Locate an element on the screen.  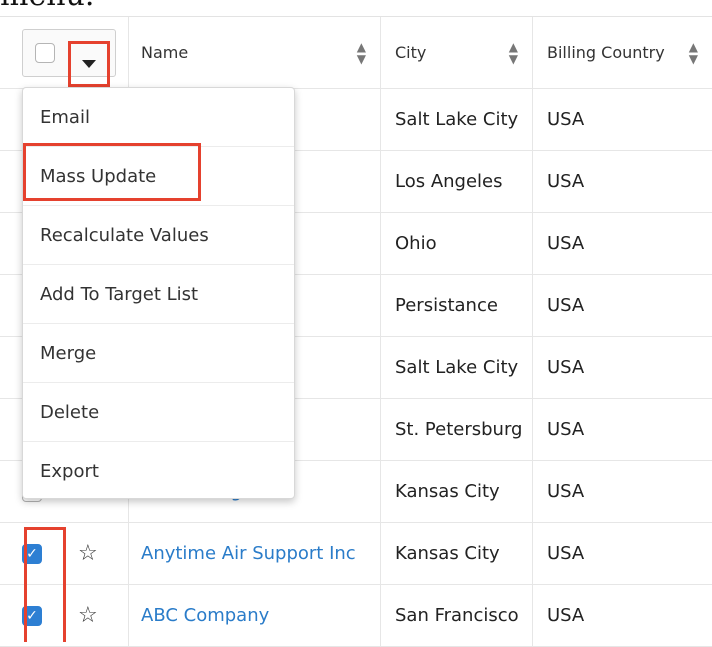
city-value: Ohio is located at coordinates (416, 243).